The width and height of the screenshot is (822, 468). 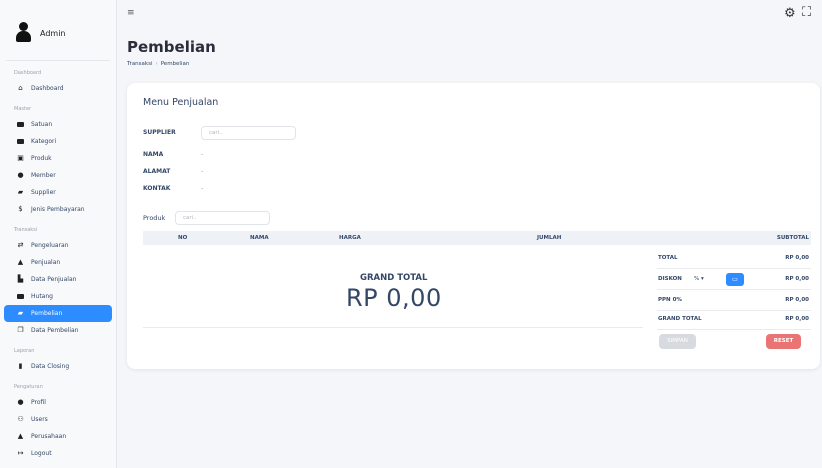 What do you see at coordinates (797, 300) in the screenshot?
I see `summary-ppn-value: RP 0,00` at bounding box center [797, 300].